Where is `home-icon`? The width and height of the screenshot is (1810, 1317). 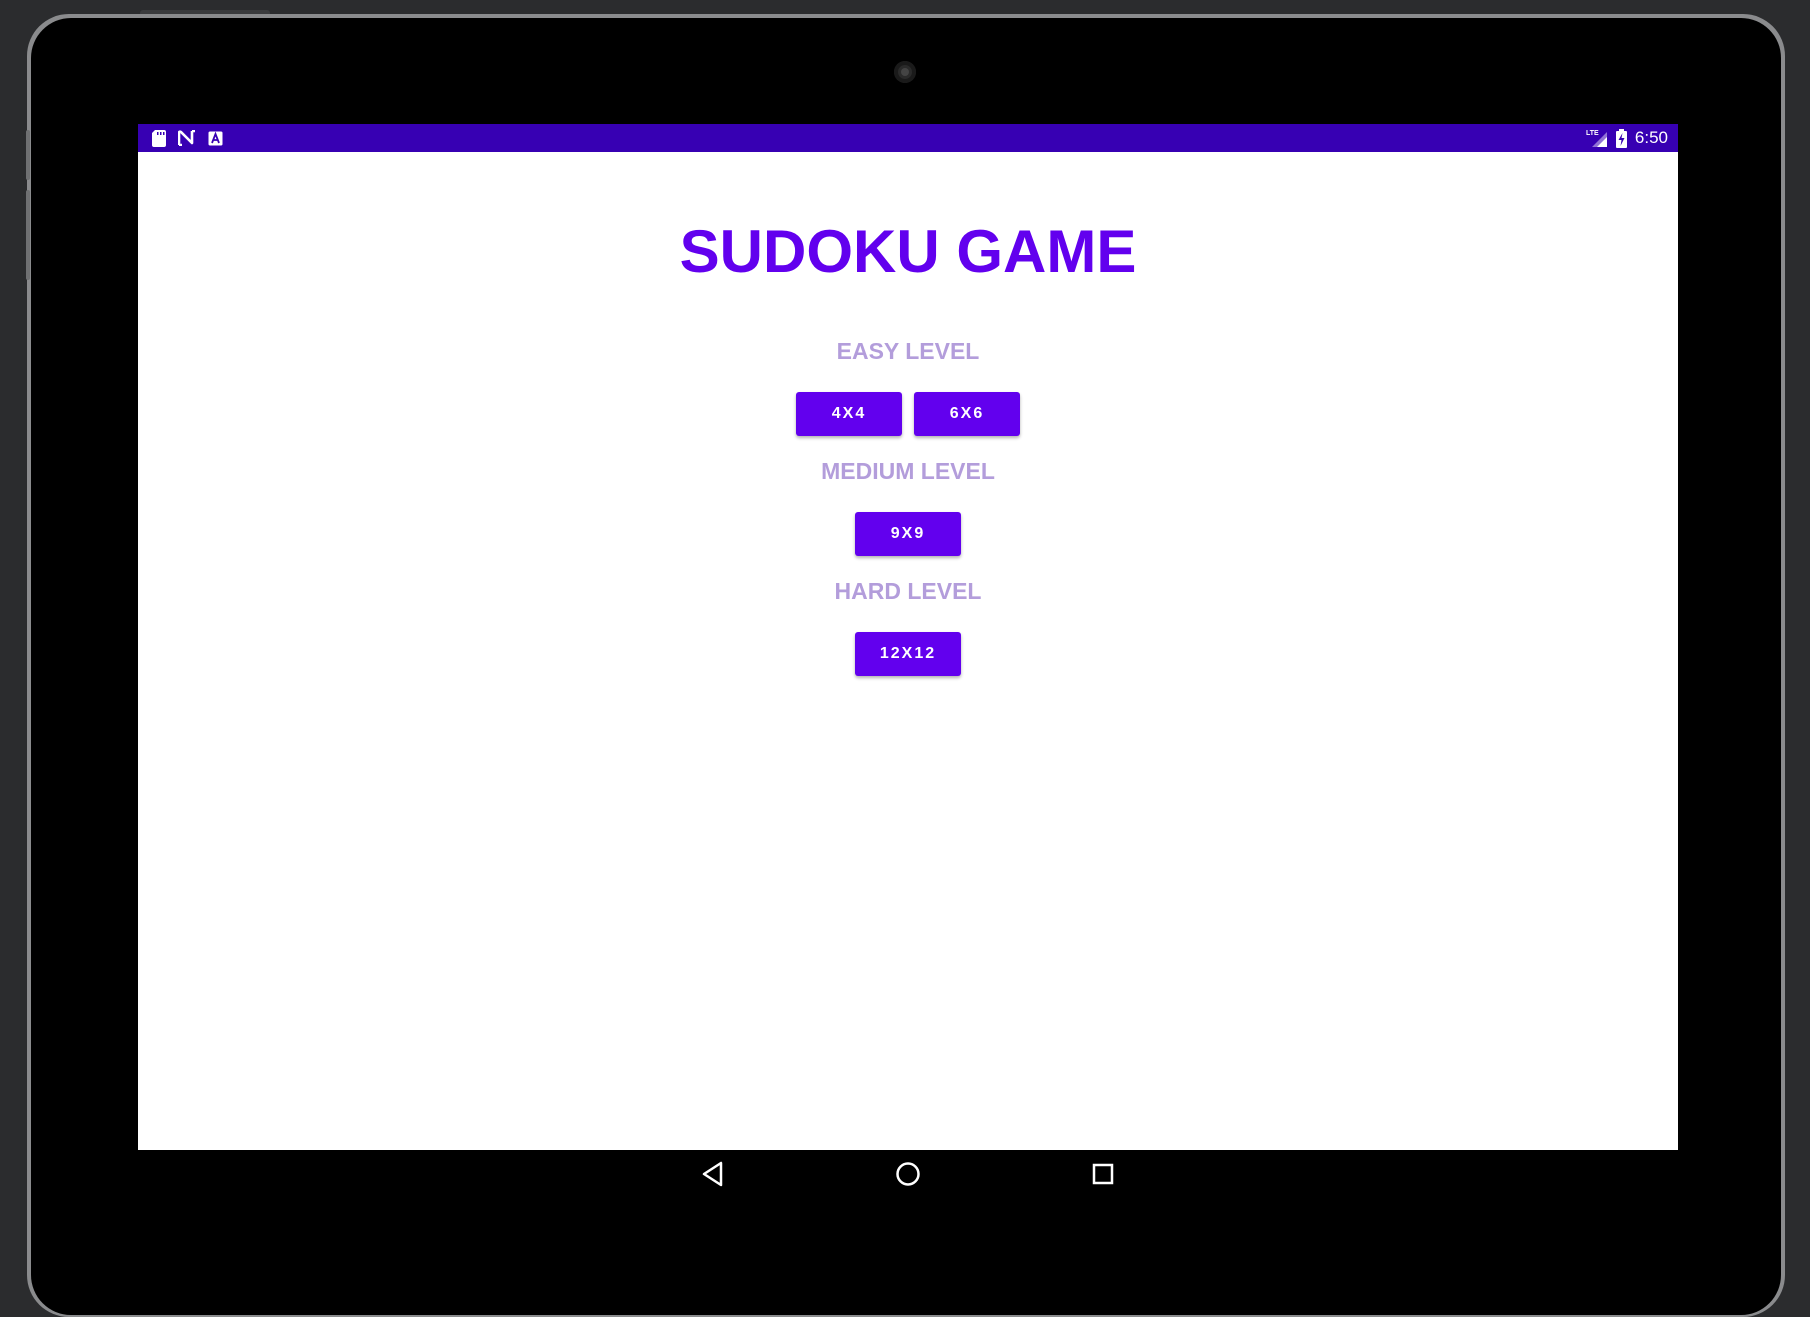 home-icon is located at coordinates (908, 1174).